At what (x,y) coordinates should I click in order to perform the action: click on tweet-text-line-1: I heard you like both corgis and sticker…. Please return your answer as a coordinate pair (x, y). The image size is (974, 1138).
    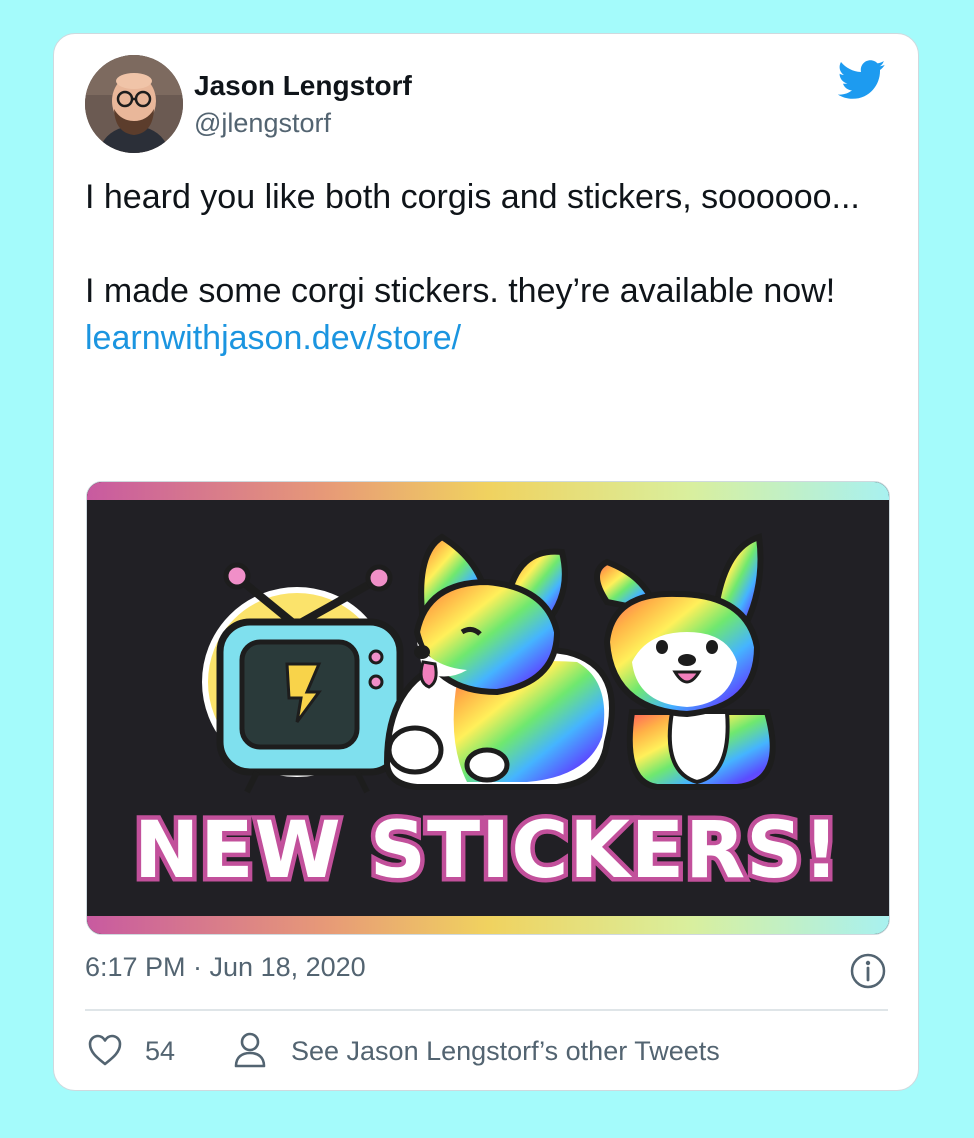
    Looking at the image, I should click on (472, 197).